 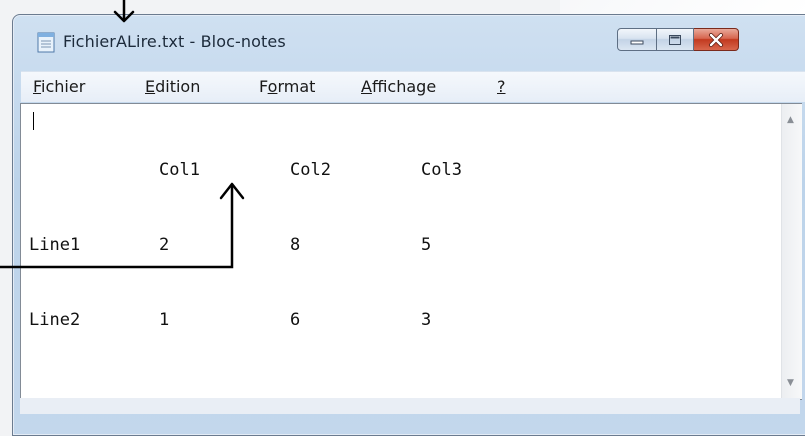 I want to click on vertical-scrollbar: ▲ ▼, so click(x=791, y=251).